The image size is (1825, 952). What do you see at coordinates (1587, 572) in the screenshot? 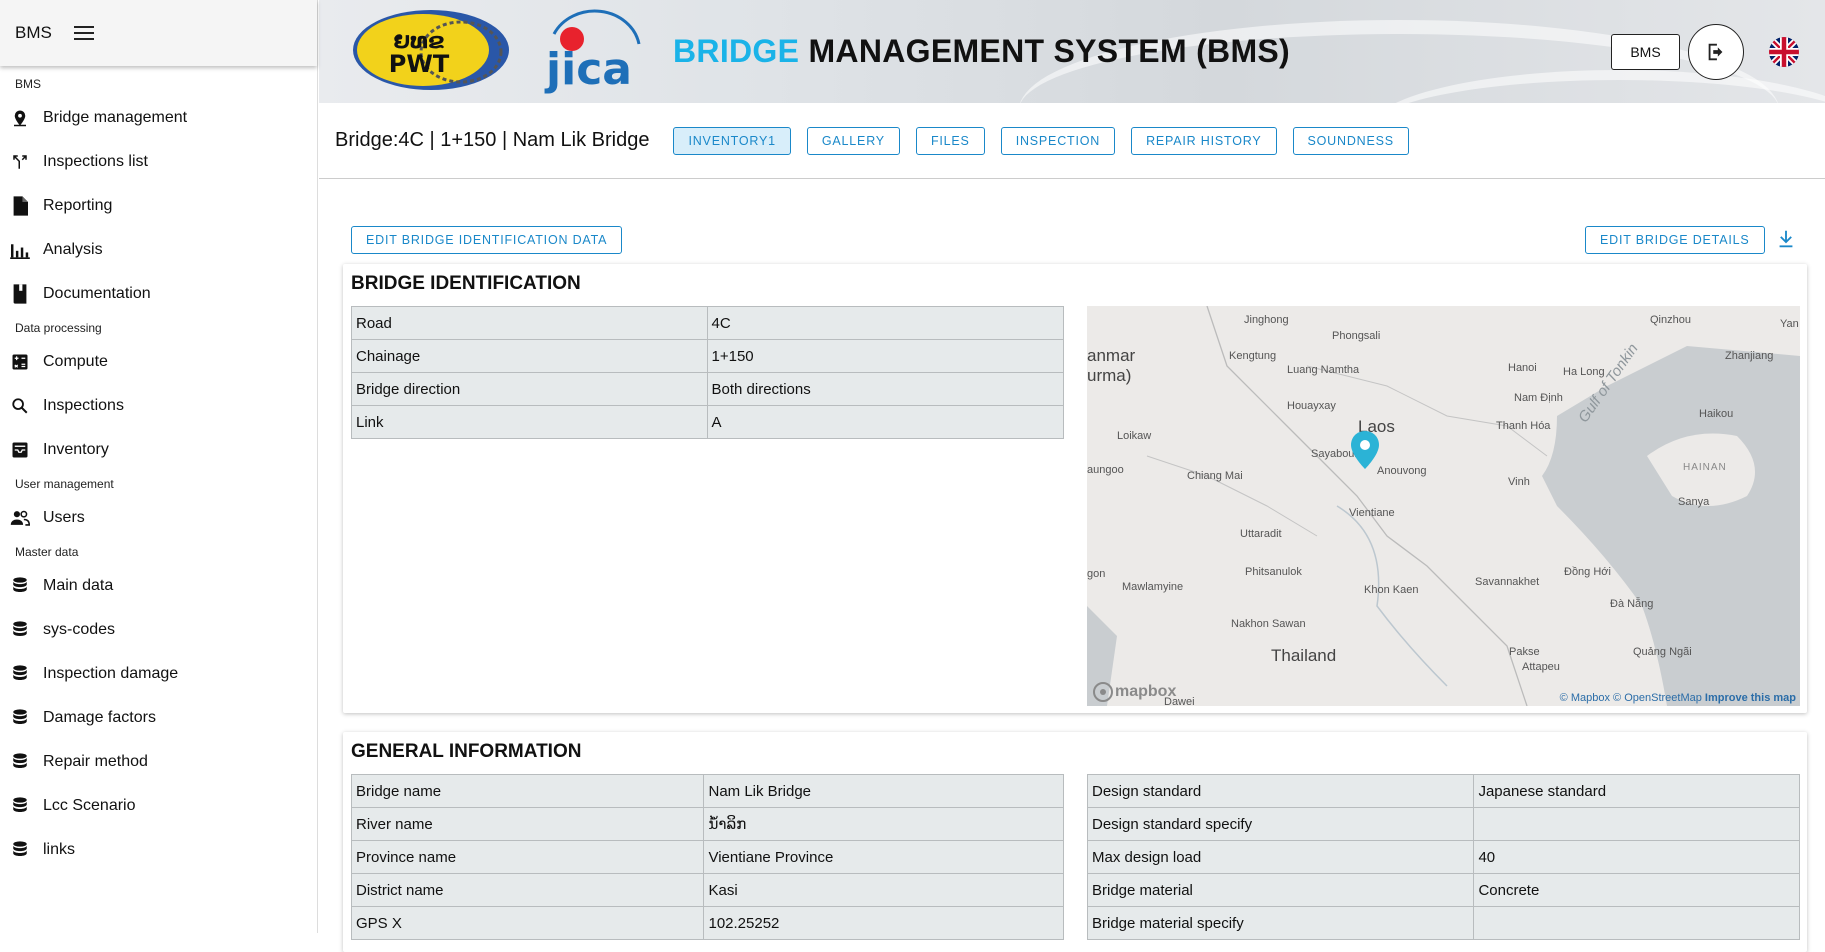
I see `map-label-donghoi: Đồng Hới` at bounding box center [1587, 572].